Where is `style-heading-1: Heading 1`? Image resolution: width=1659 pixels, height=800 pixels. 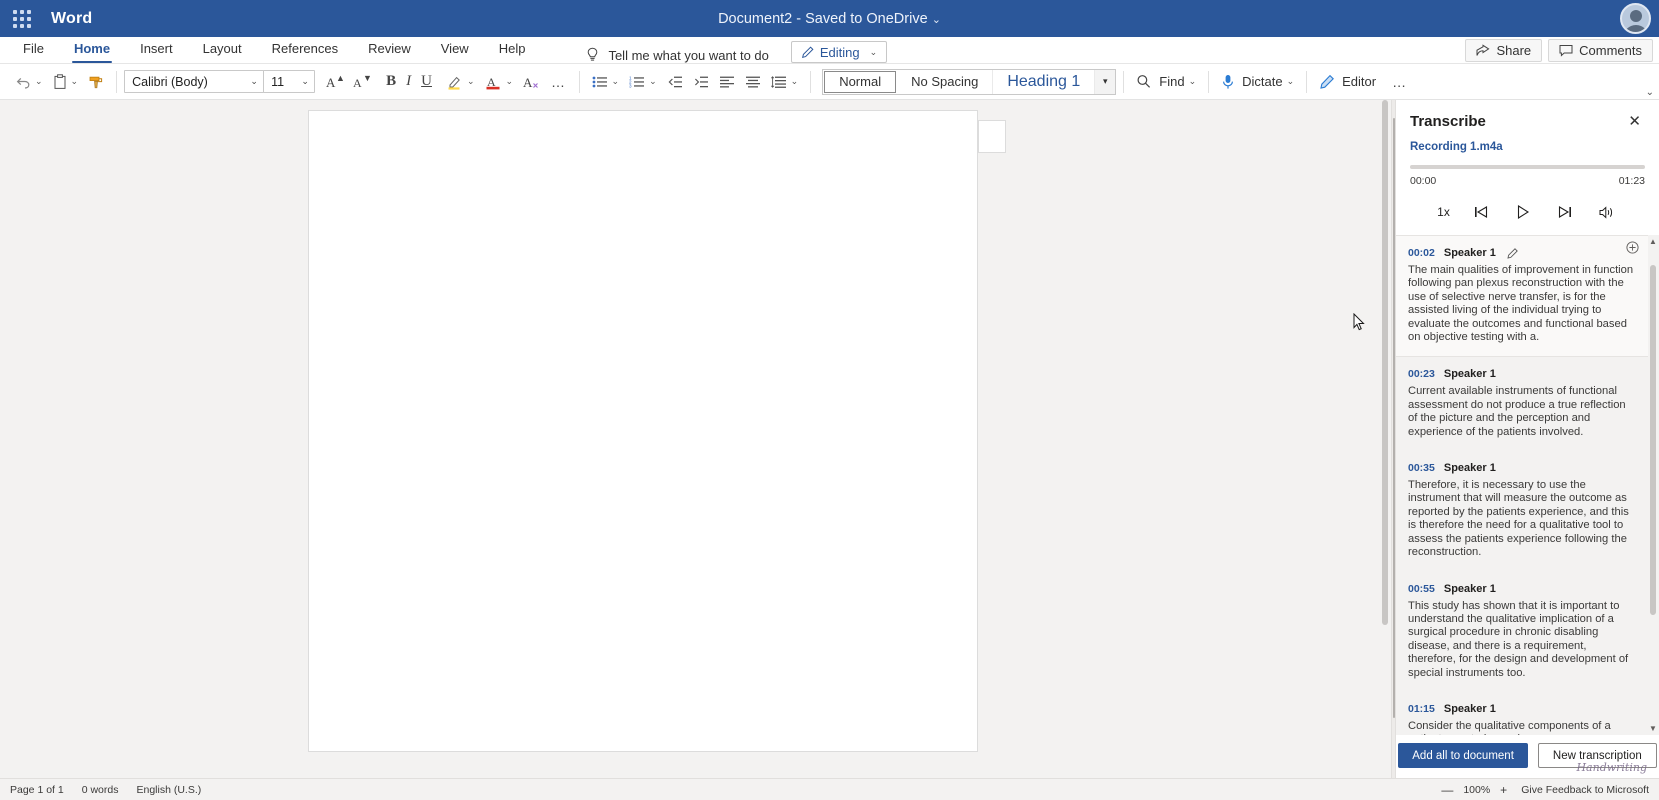 style-heading-1: Heading 1 is located at coordinates (1044, 81).